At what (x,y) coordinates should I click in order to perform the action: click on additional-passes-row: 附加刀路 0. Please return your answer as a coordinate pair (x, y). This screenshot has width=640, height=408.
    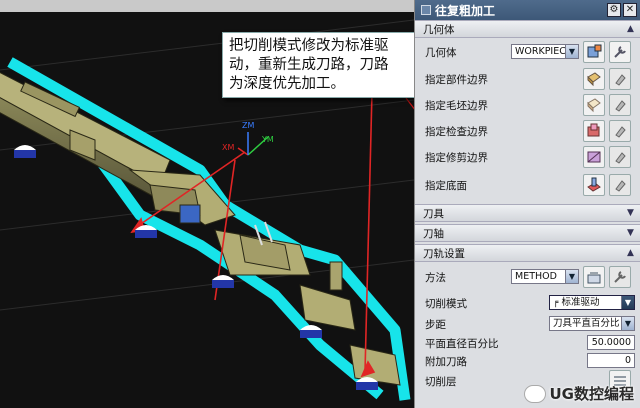
    Looking at the image, I should click on (527, 361).